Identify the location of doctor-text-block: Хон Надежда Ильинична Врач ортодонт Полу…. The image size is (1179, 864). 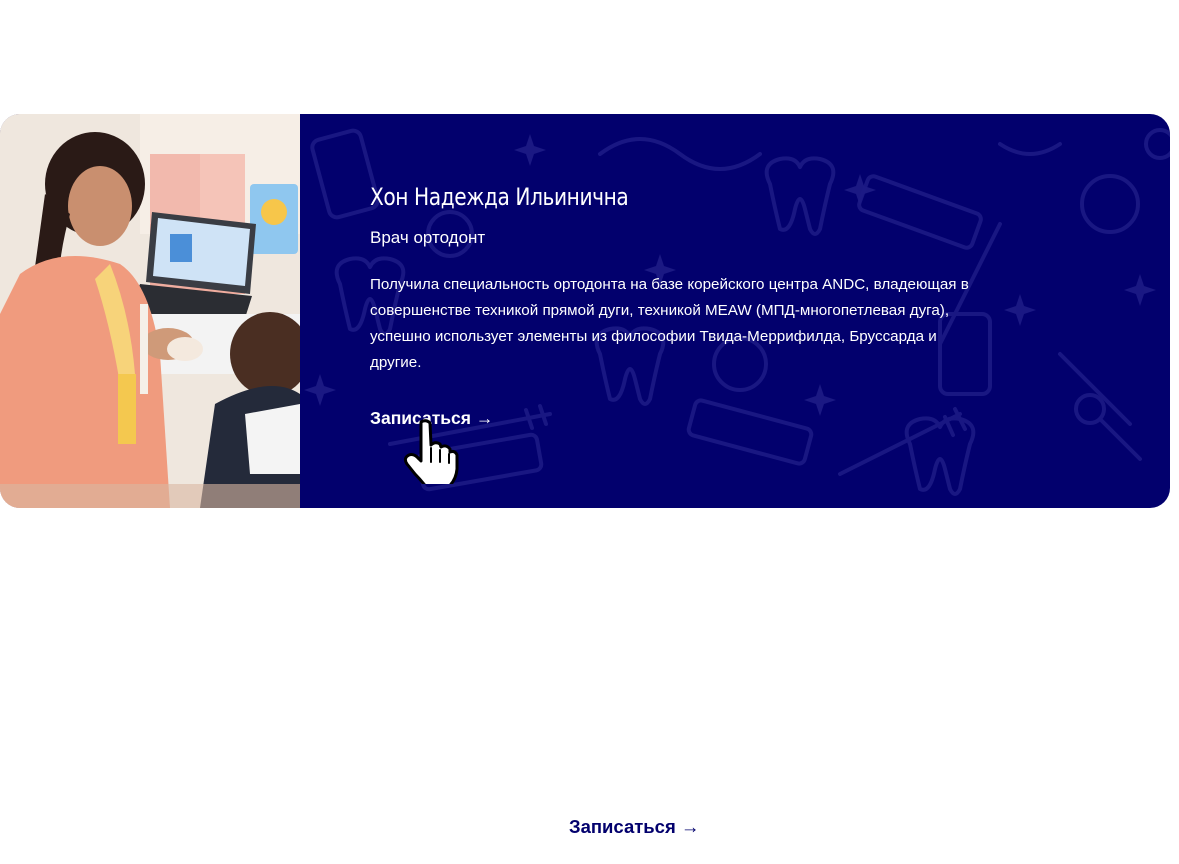
(670, 304).